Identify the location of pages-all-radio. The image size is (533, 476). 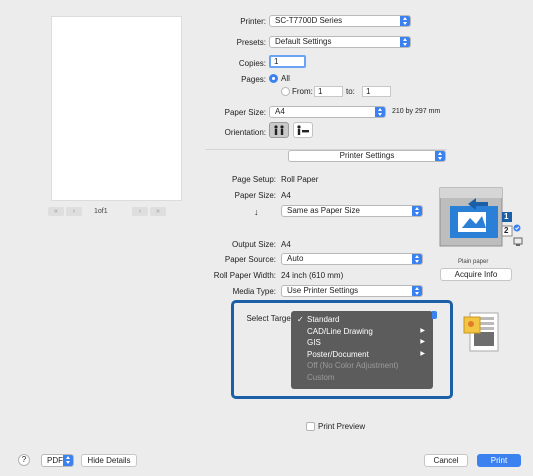
(273, 78).